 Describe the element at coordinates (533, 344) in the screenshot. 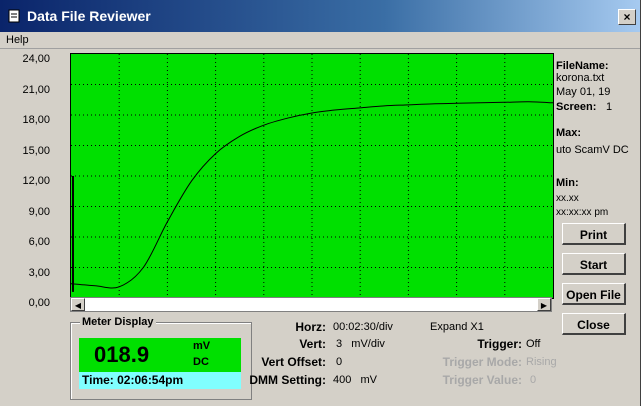

I see `trigger-value: Off` at that location.